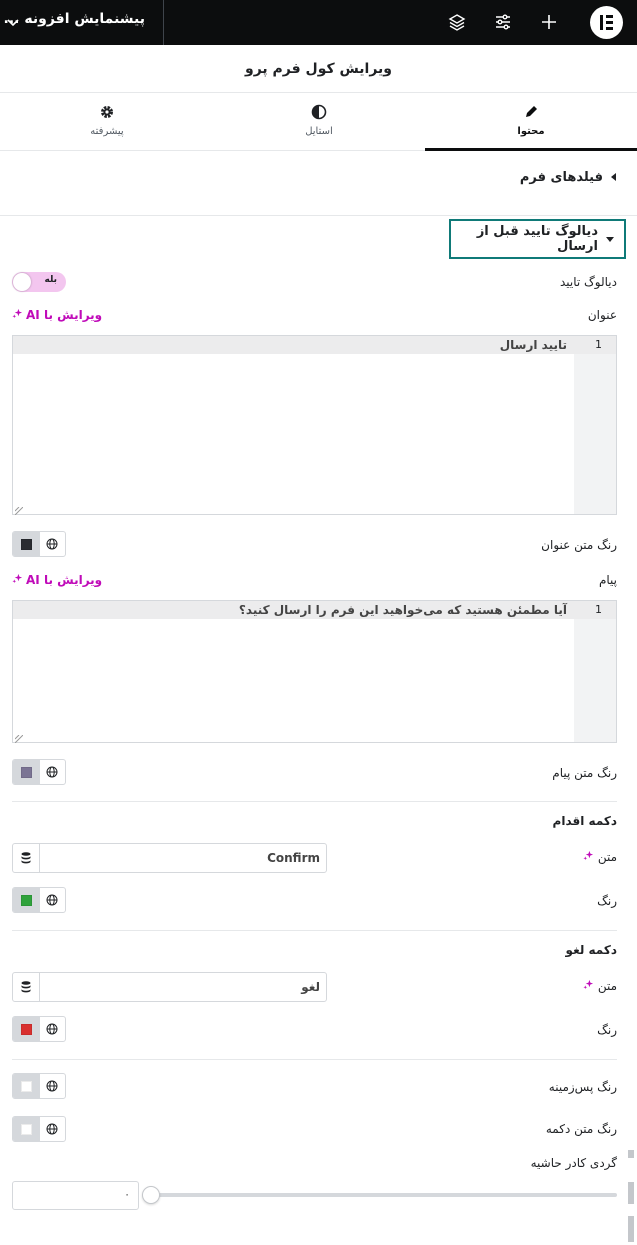 This screenshot has height=1245, width=637. I want to click on caret-left-icon, so click(614, 177).